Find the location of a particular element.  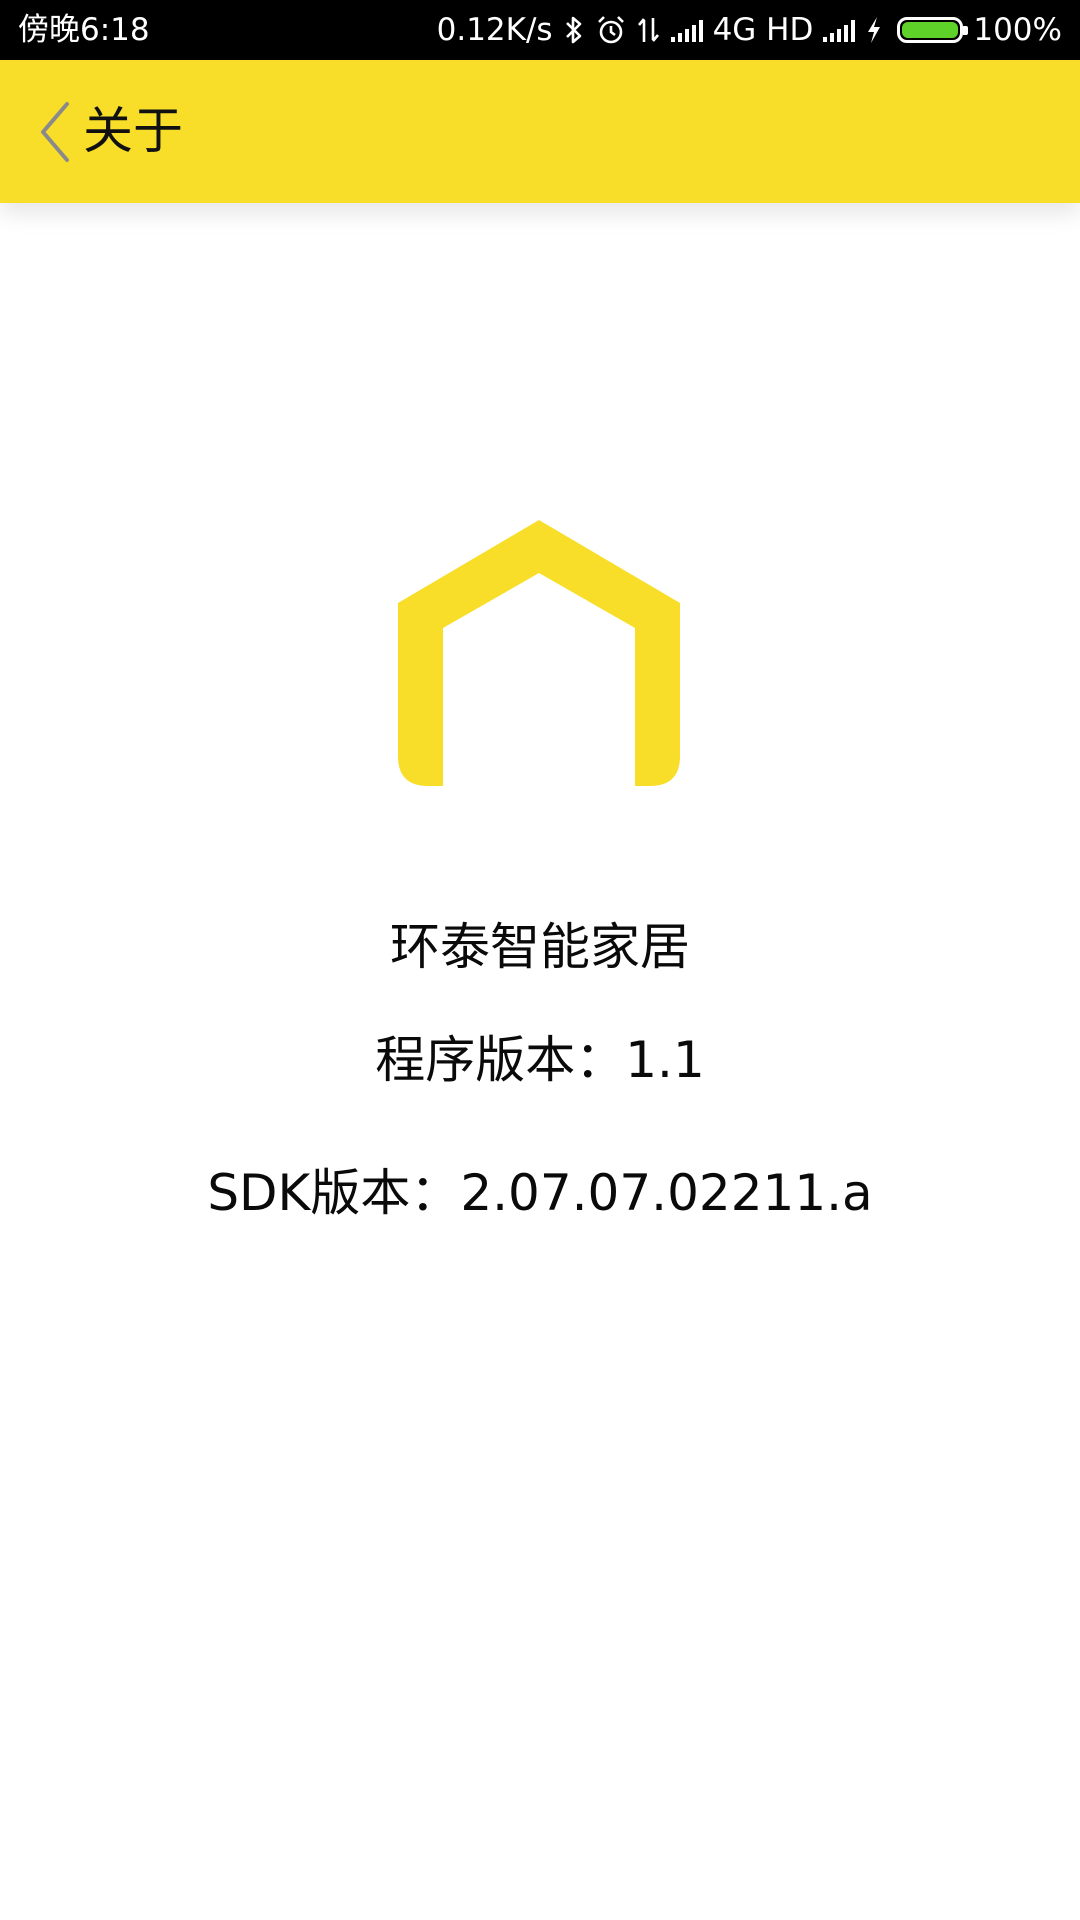

battery-level-fill is located at coordinates (930, 30).